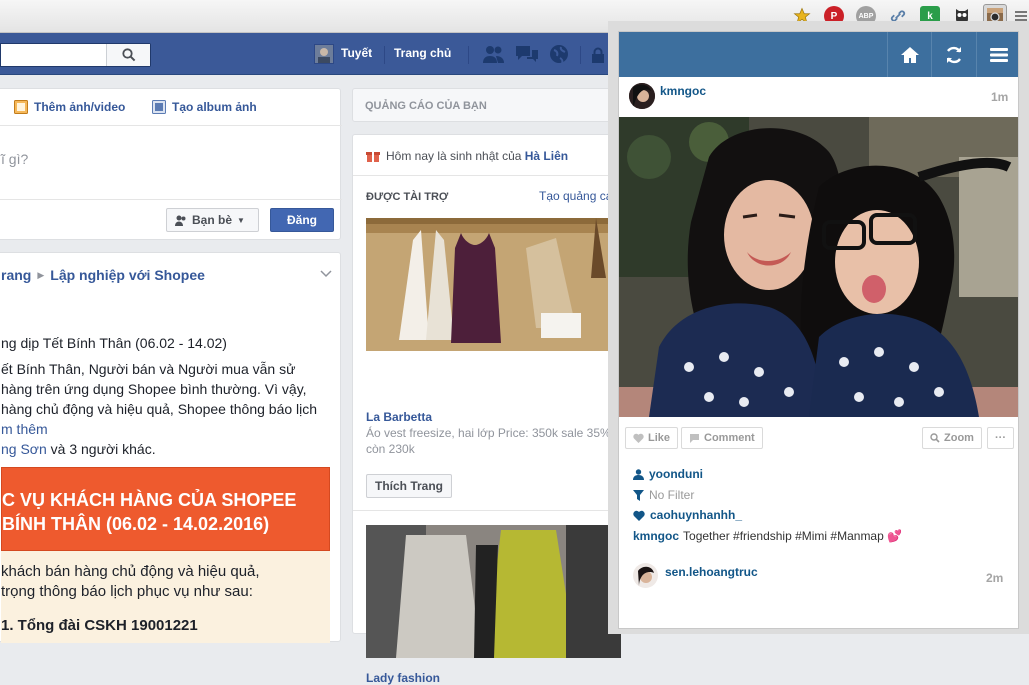 Image resolution: width=1029 pixels, height=685 pixels. Describe the element at coordinates (672, 495) in the screenshot. I see `filter-label: No Filter` at that location.